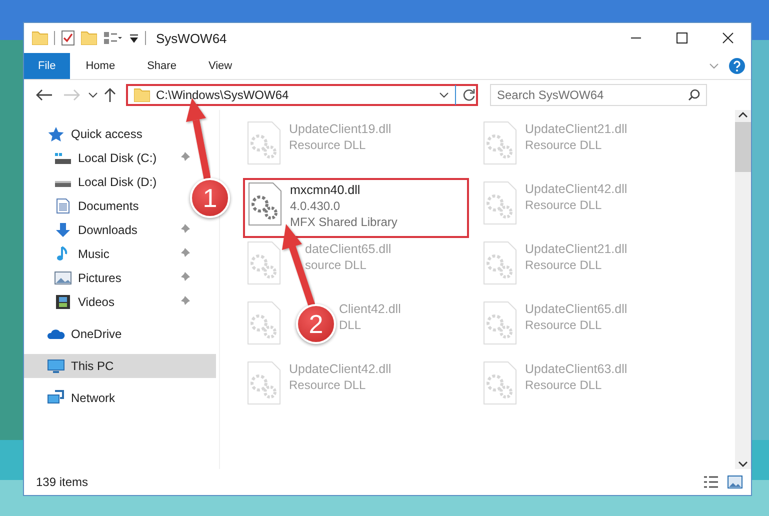  I want to click on scroll-up-icon, so click(743, 115).